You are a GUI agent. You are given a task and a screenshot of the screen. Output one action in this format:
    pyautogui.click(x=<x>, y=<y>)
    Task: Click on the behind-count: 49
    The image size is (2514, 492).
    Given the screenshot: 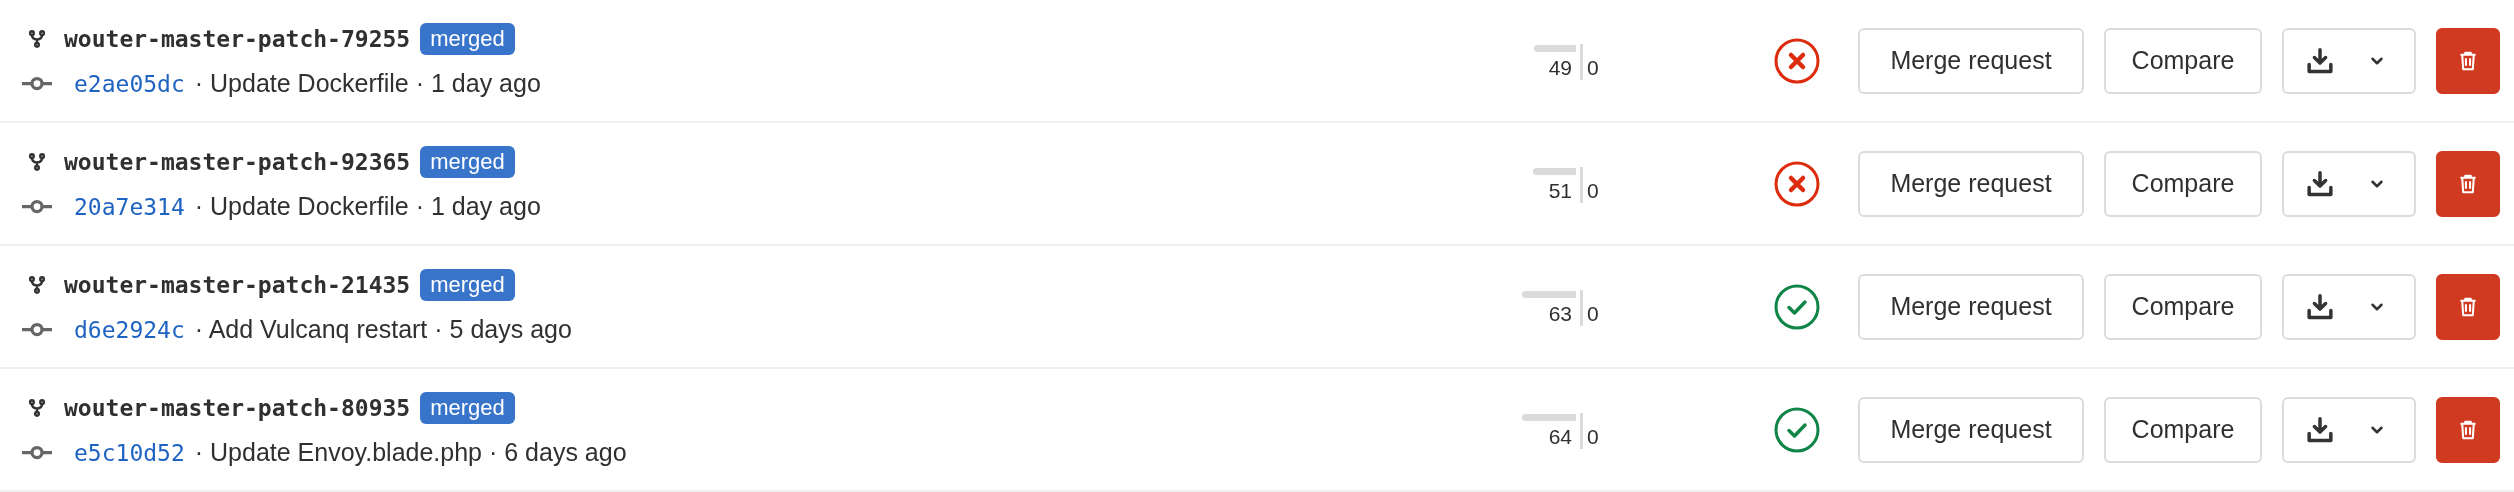 What is the action you would take?
    pyautogui.click(x=1560, y=67)
    